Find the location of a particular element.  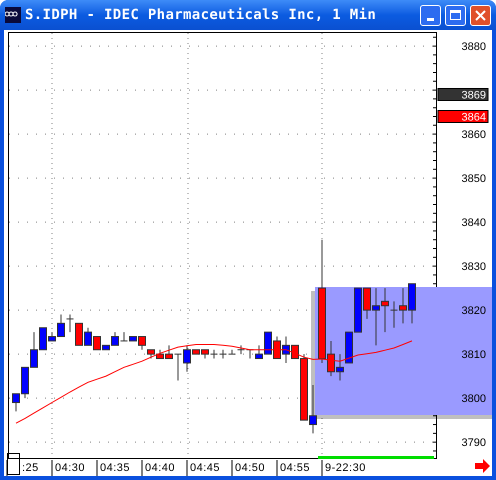

maximize-button is located at coordinates (455, 15).